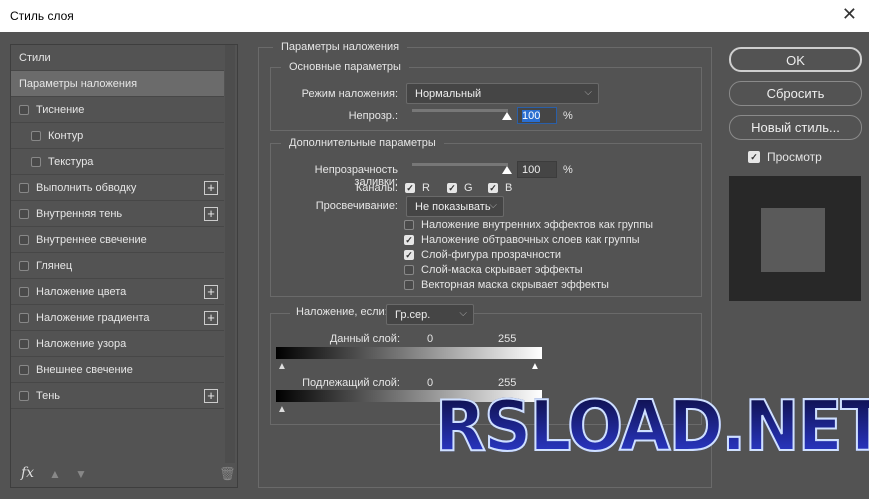  I want to click on advanced-option-checkbox: Векторная маска скрывает эффекты, so click(506, 285).